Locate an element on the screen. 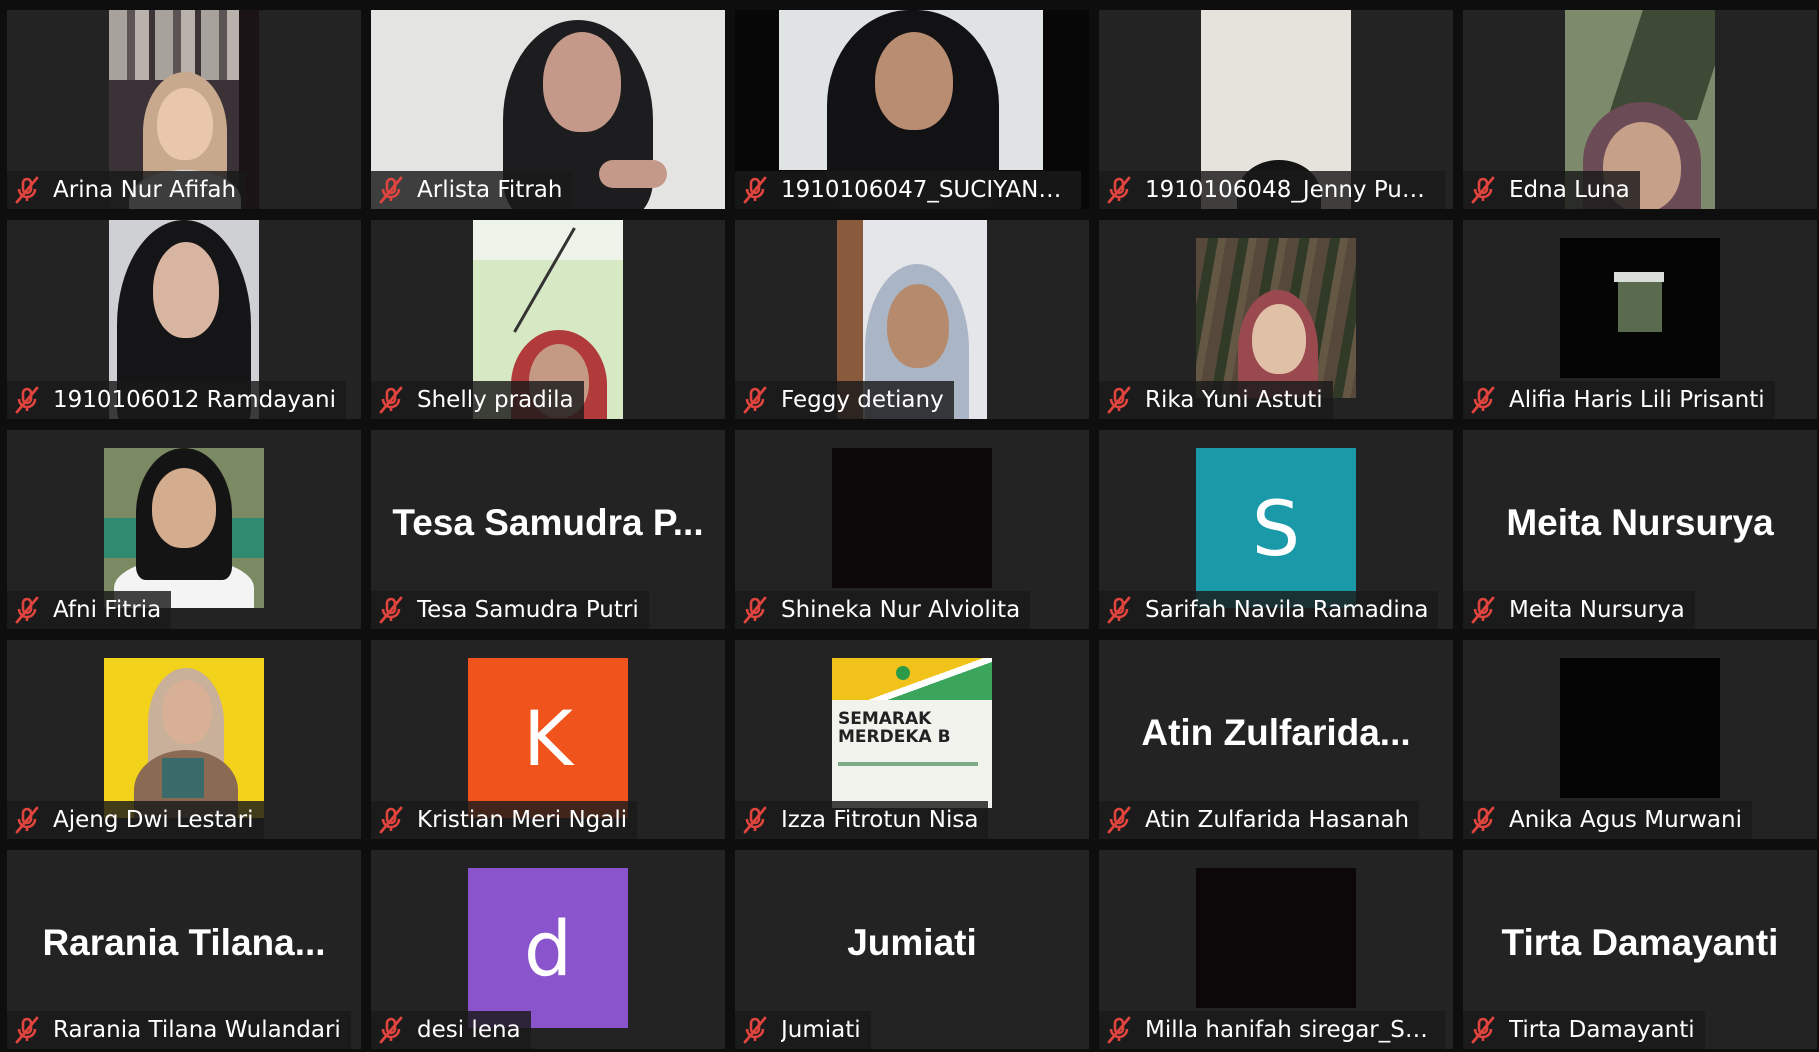  participant-name-label: Alifia Haris Lili Prisanti is located at coordinates (1619, 400).